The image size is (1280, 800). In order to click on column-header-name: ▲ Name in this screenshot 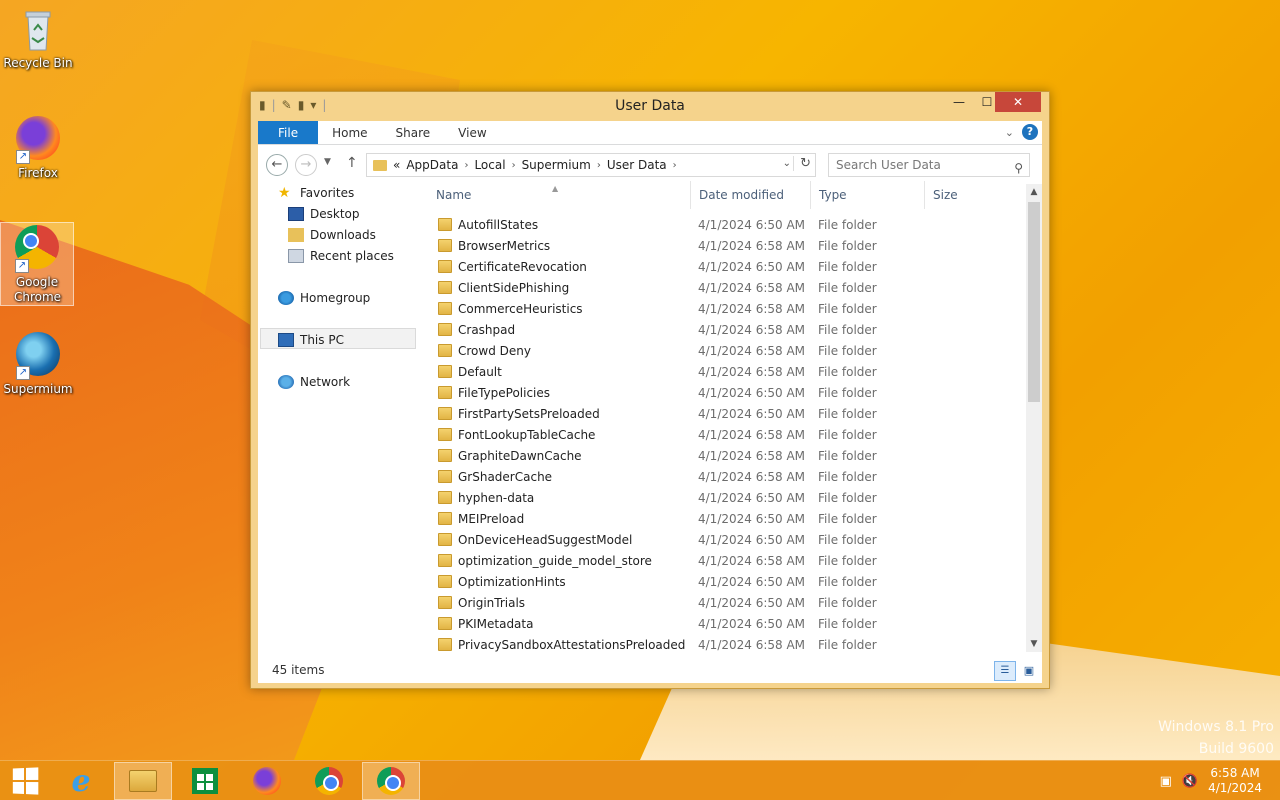, I will do `click(559, 195)`.